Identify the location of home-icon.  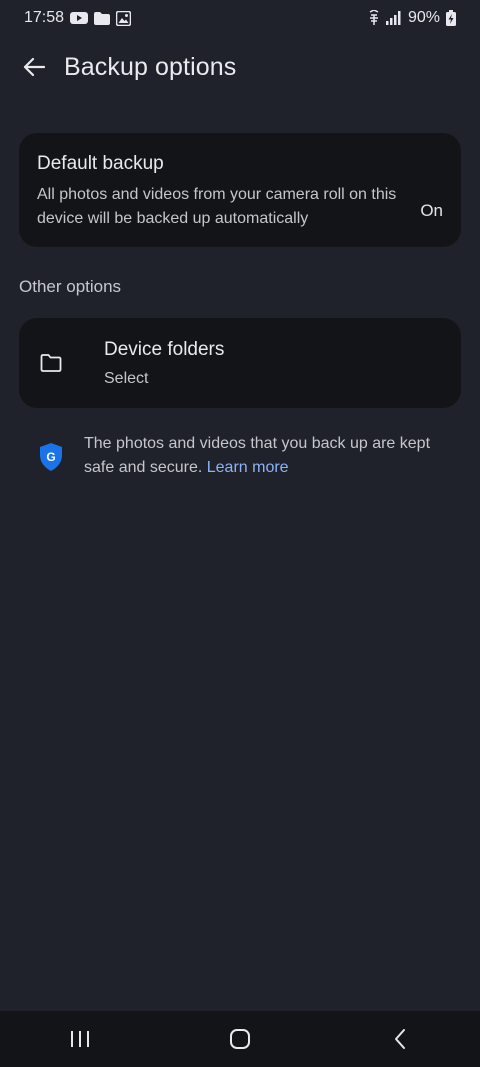
(240, 1039).